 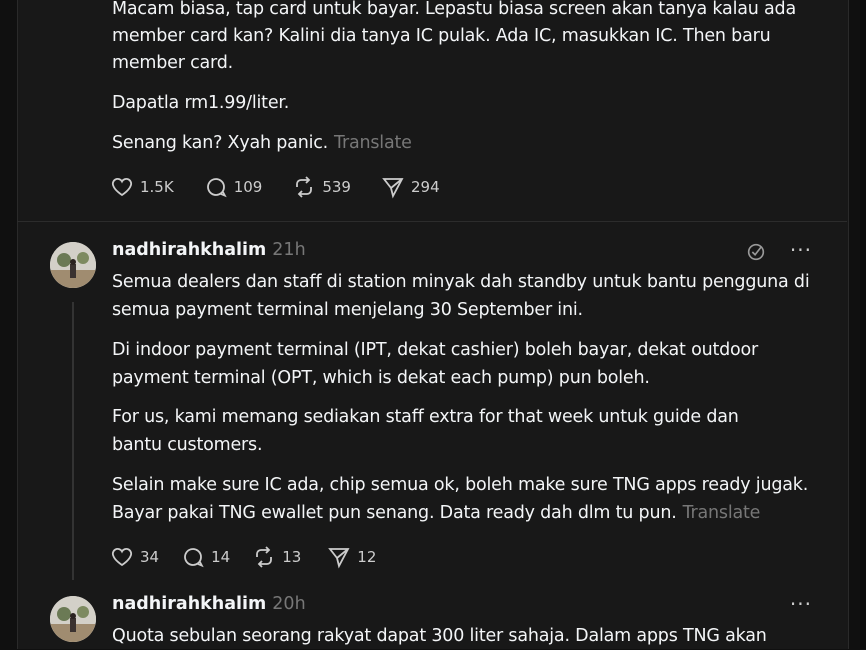 I want to click on repost-button: 539, so click(x=321, y=187).